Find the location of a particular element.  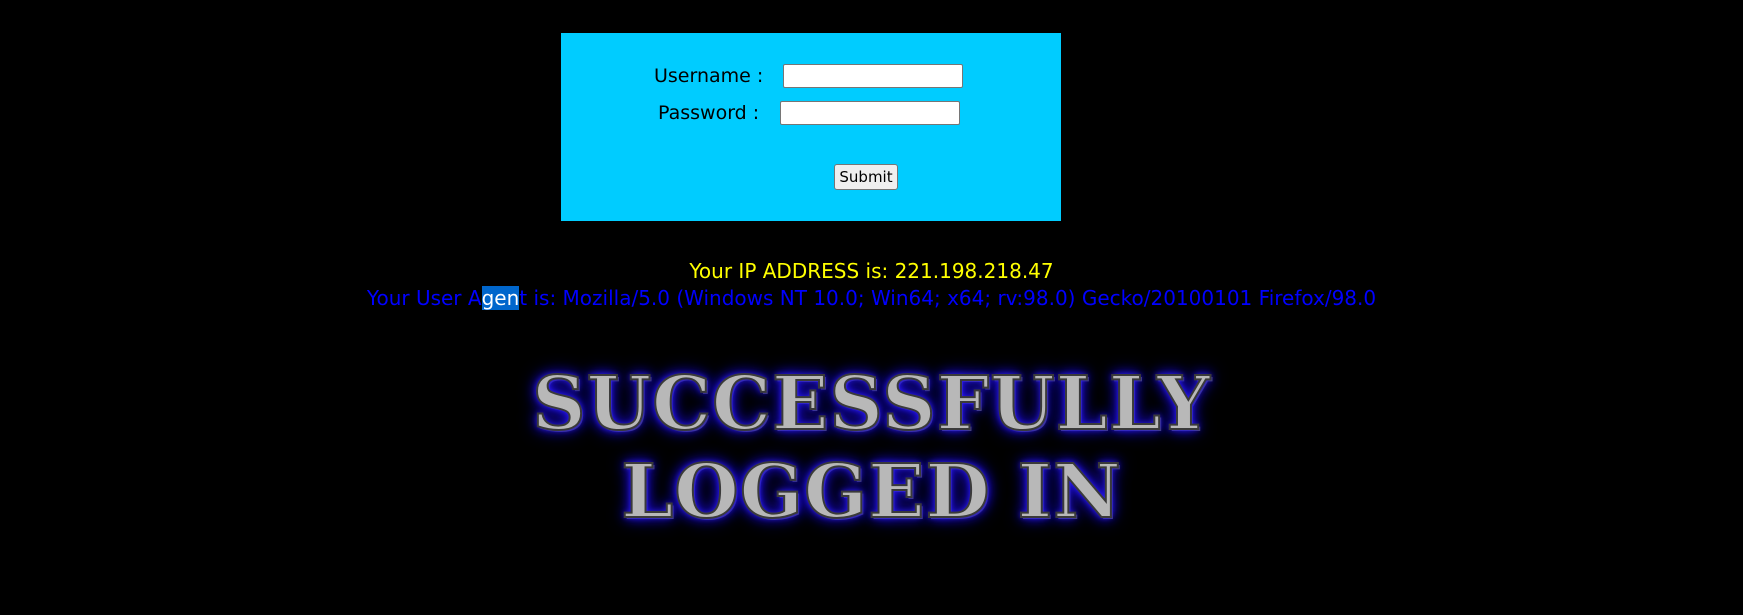

login-form: Username : Password : Submit is located at coordinates (811, 127).